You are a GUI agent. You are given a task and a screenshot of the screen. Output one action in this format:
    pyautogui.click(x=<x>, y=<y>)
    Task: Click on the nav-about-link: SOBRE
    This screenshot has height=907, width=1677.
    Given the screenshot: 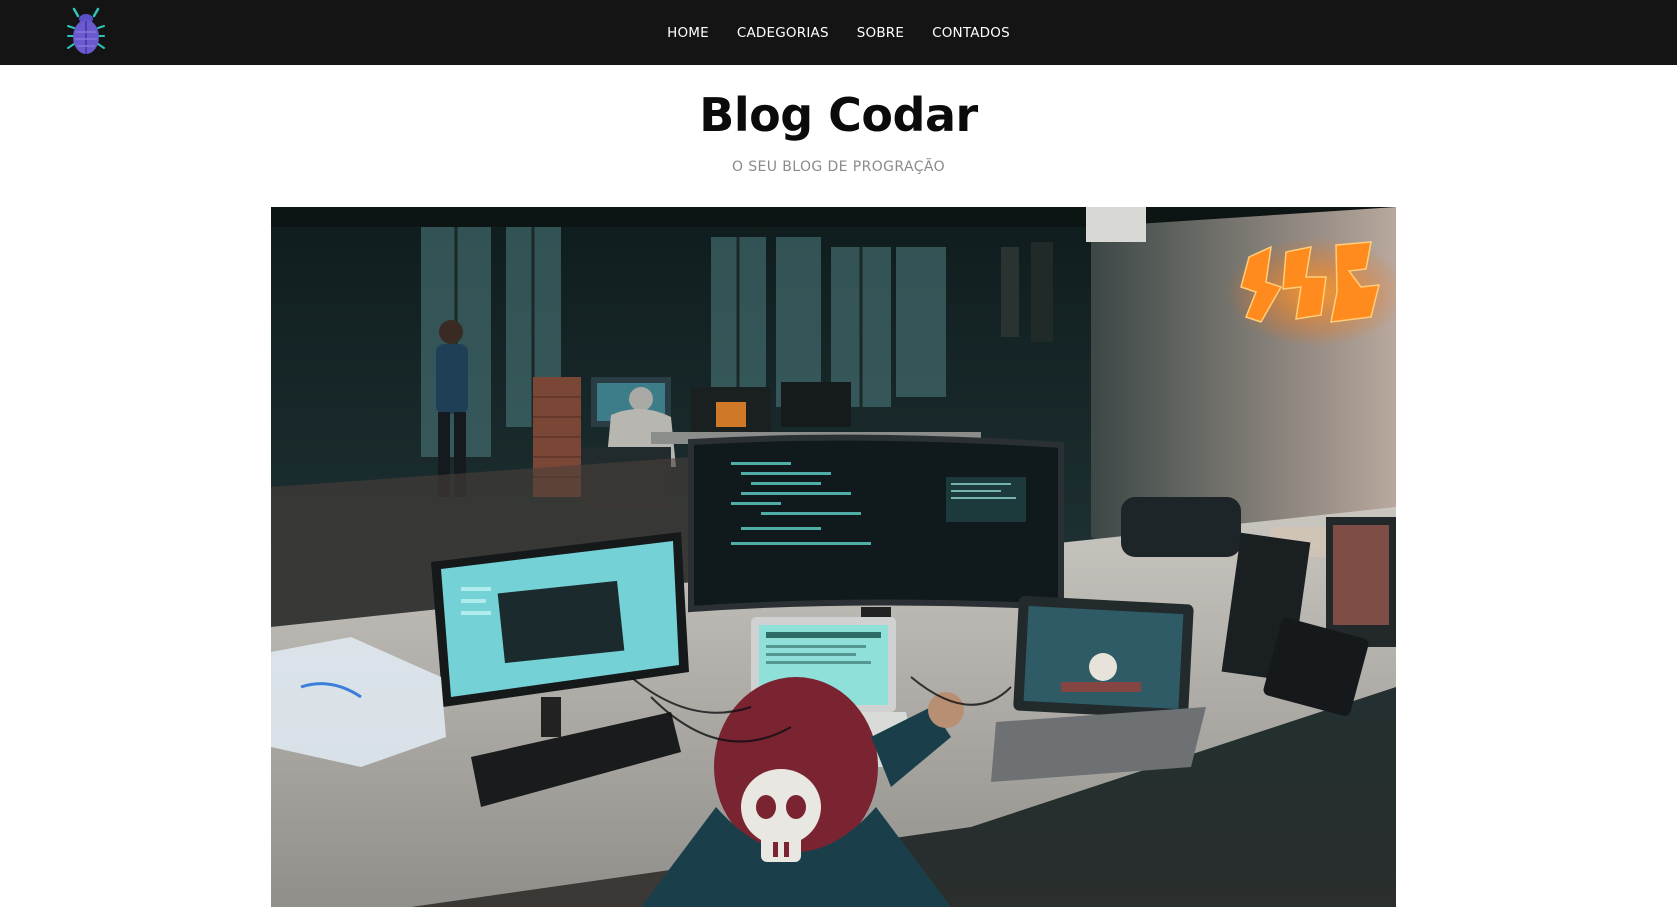 What is the action you would take?
    pyautogui.click(x=880, y=33)
    